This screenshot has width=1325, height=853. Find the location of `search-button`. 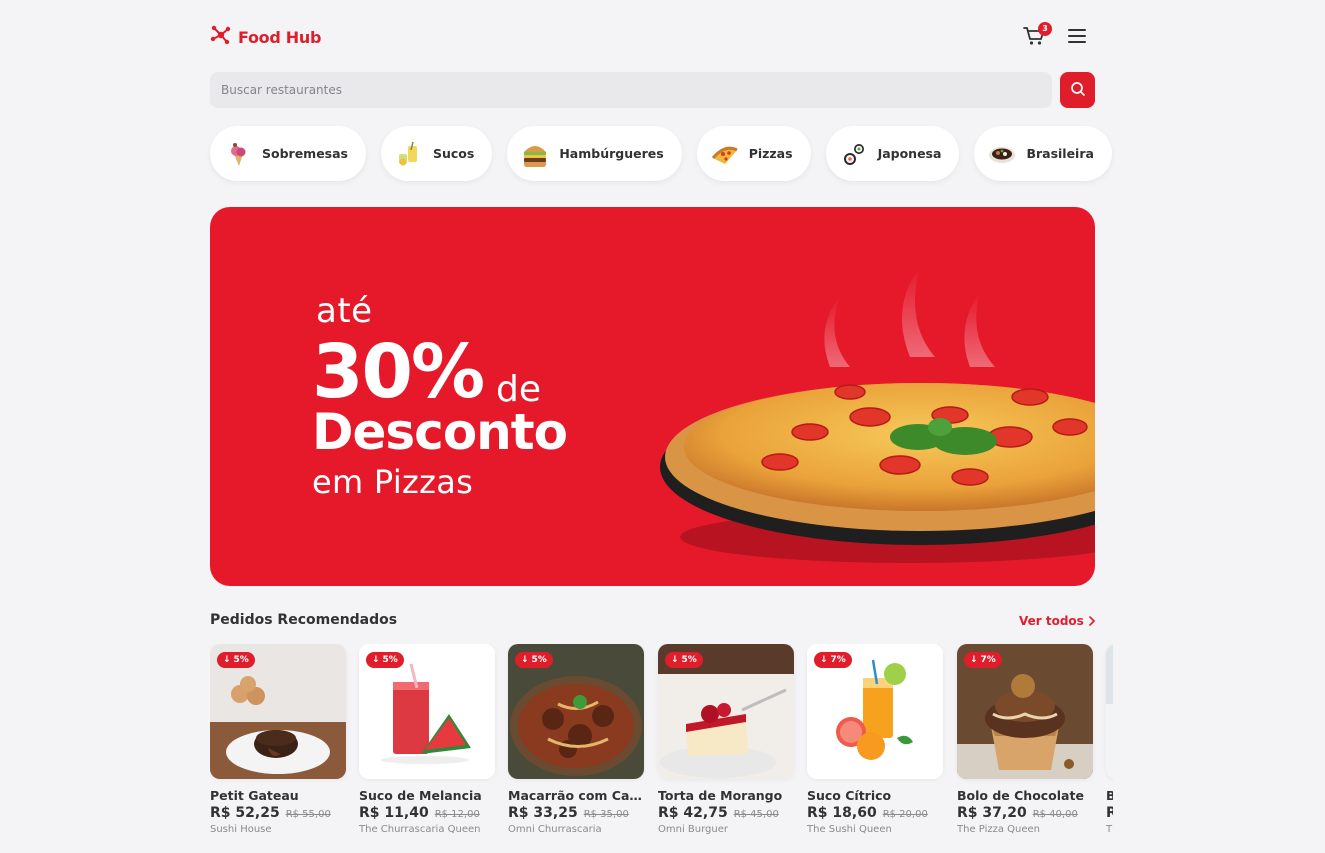

search-button is located at coordinates (1077, 90).